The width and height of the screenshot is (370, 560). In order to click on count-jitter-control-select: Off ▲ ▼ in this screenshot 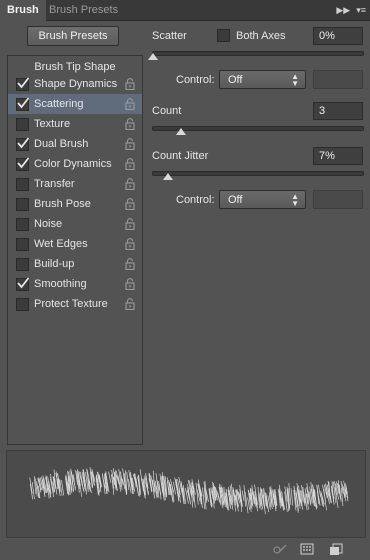, I will do `click(262, 199)`.